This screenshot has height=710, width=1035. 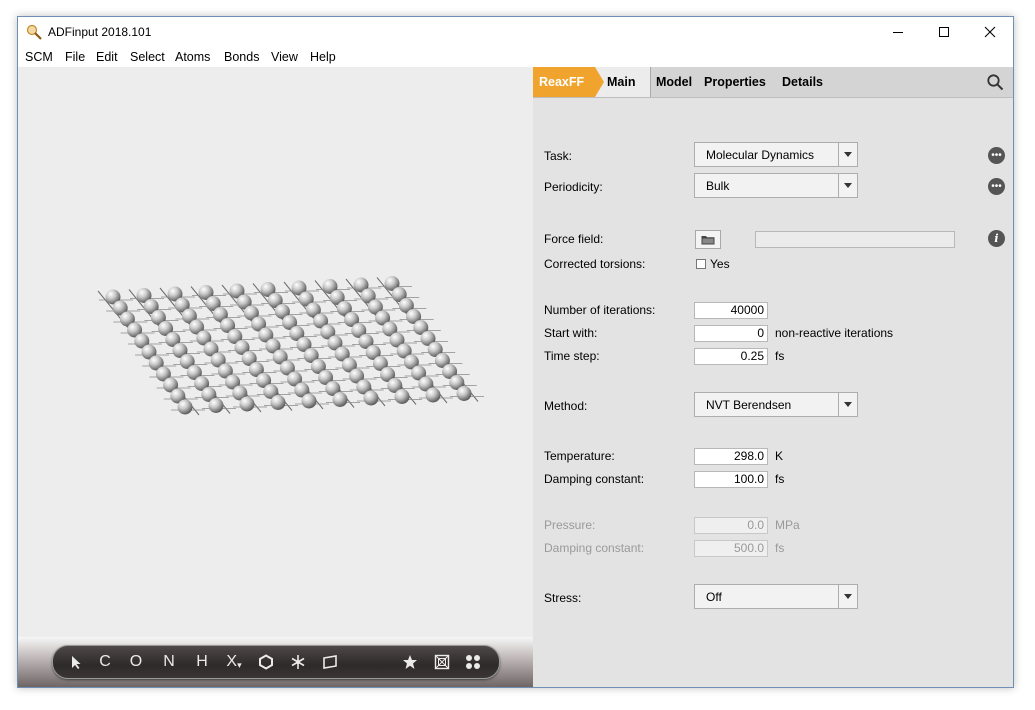 I want to click on damping2-unit: fs, so click(x=780, y=548).